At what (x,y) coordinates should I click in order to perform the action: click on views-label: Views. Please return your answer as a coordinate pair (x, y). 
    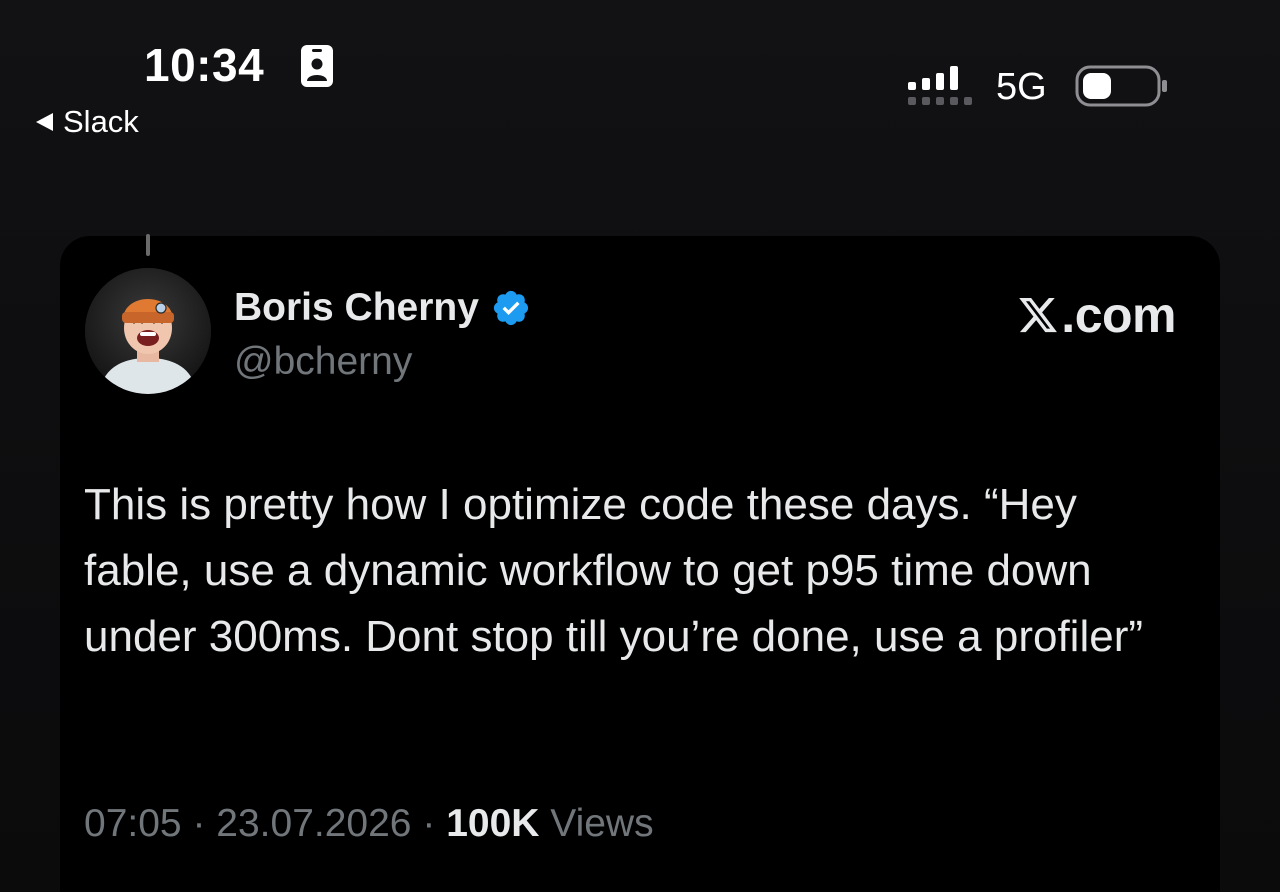
    Looking at the image, I should click on (602, 823).